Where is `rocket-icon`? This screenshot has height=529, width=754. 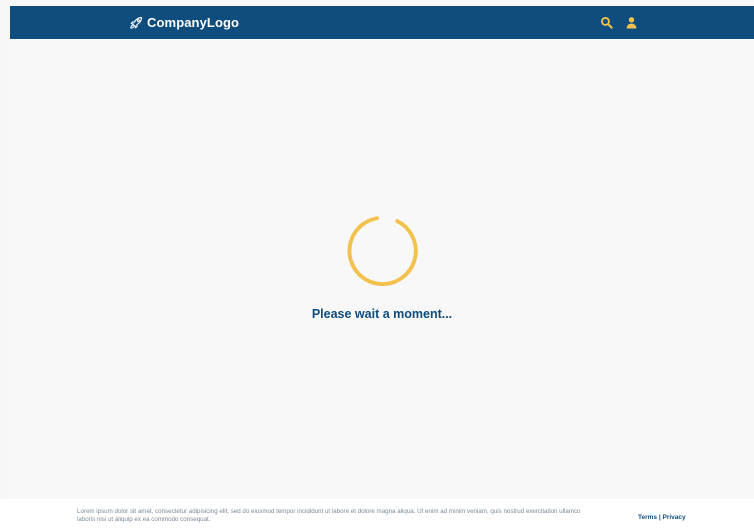
rocket-icon is located at coordinates (136, 22).